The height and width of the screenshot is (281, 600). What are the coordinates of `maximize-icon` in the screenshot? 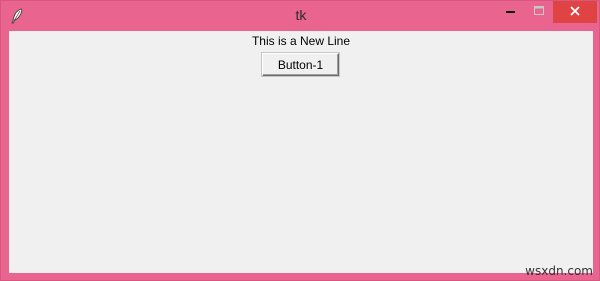 It's located at (539, 12).